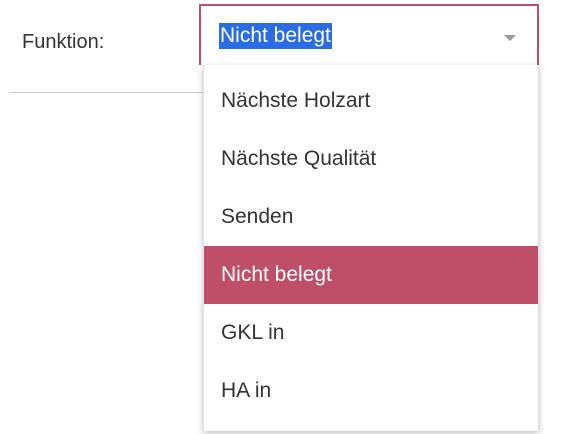 The image size is (574, 434). Describe the element at coordinates (275, 36) in the screenshot. I see `select-value: Nicht belegt` at that location.